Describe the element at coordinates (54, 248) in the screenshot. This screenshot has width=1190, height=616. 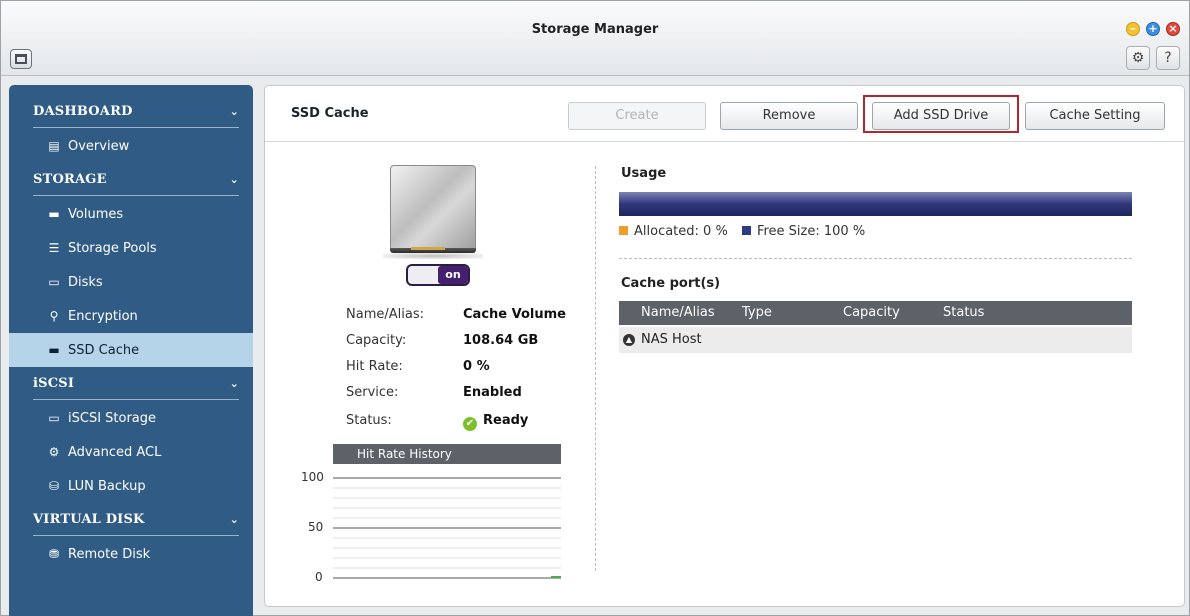
I see `storage-pool-icon: ☰` at that location.